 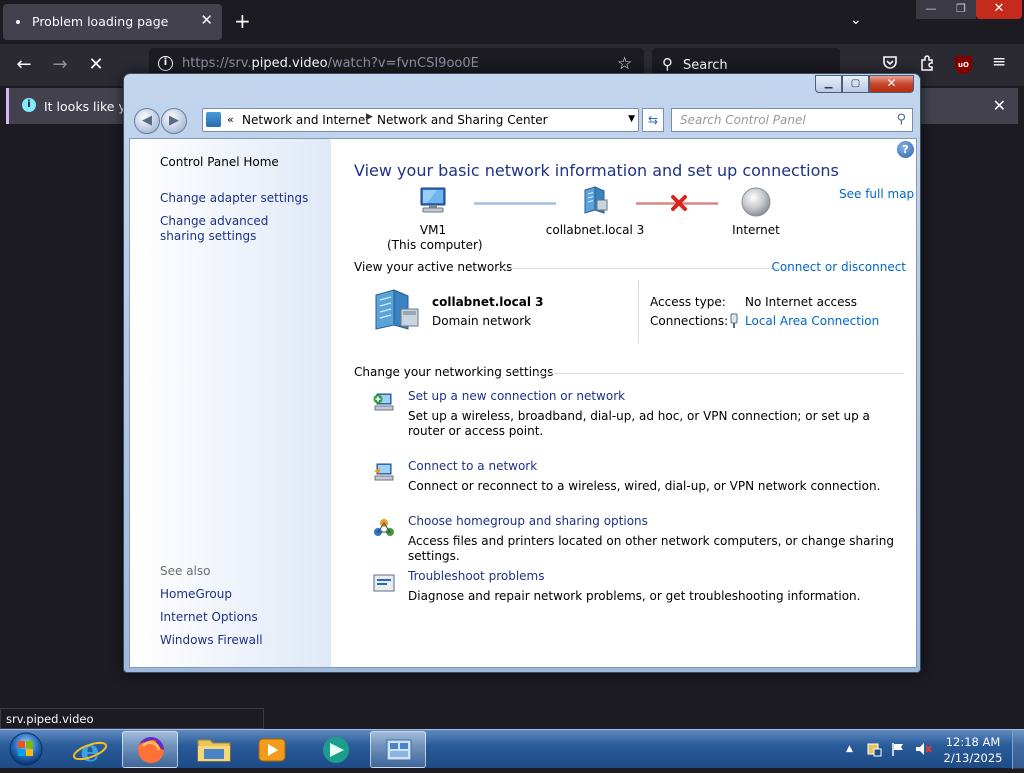 I want to click on restore-icon: ❐, so click(x=961, y=9).